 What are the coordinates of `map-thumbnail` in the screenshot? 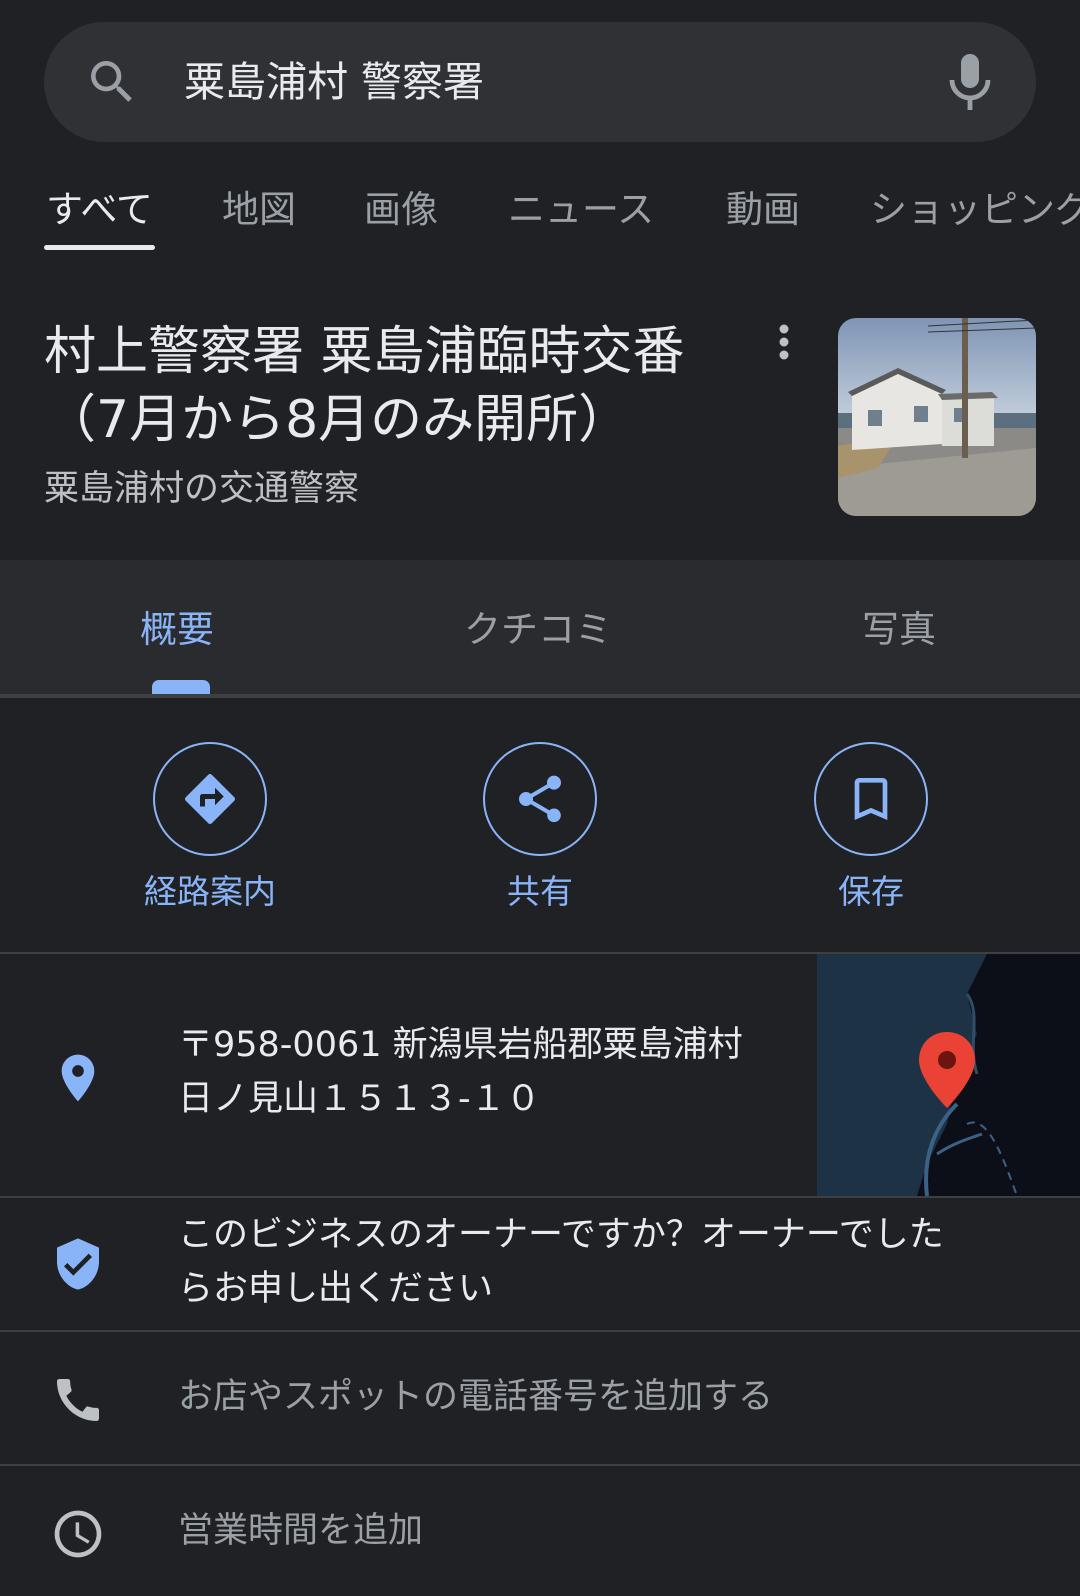 It's located at (948, 1075).